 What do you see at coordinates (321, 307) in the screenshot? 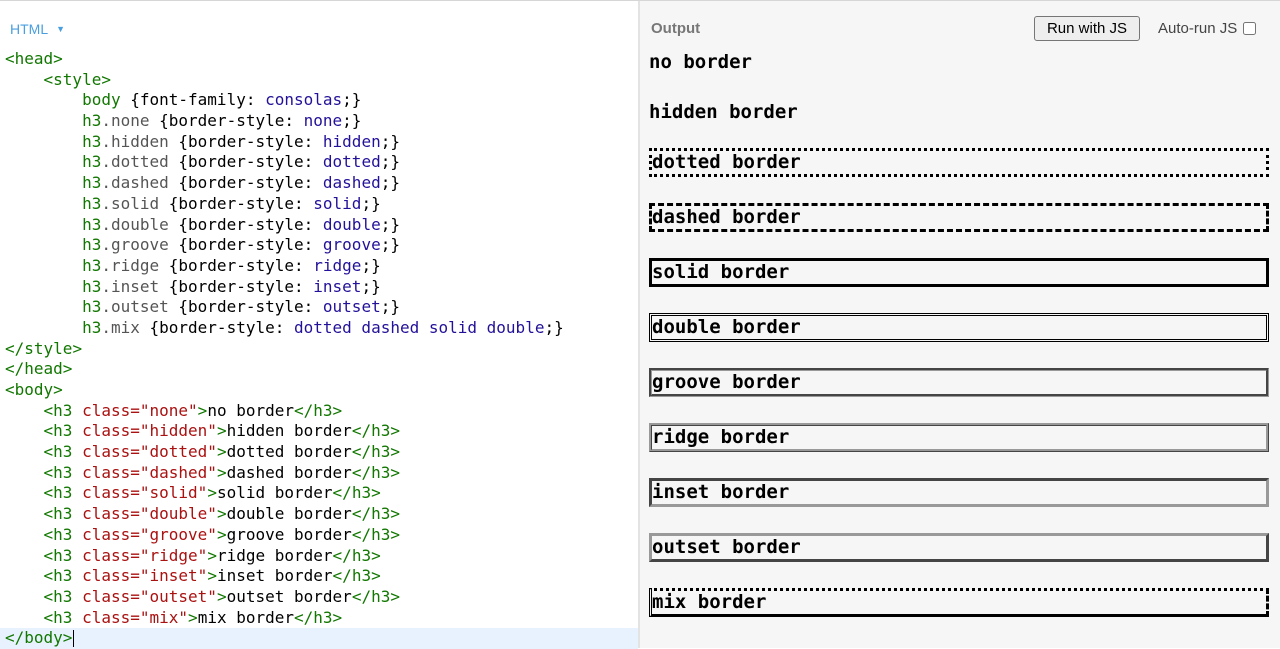
I see `code-line: h3.outset {border-style: outset;}` at bounding box center [321, 307].